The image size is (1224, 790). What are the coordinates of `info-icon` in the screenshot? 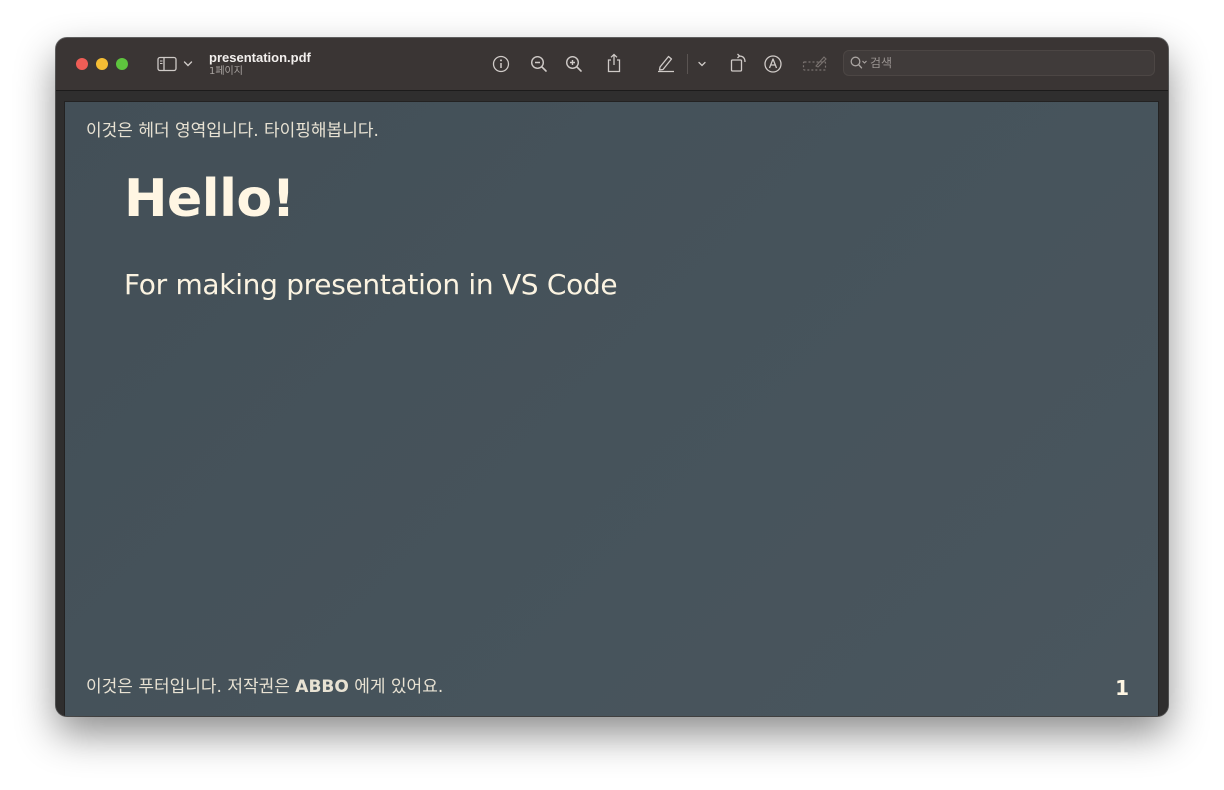 It's located at (501, 64).